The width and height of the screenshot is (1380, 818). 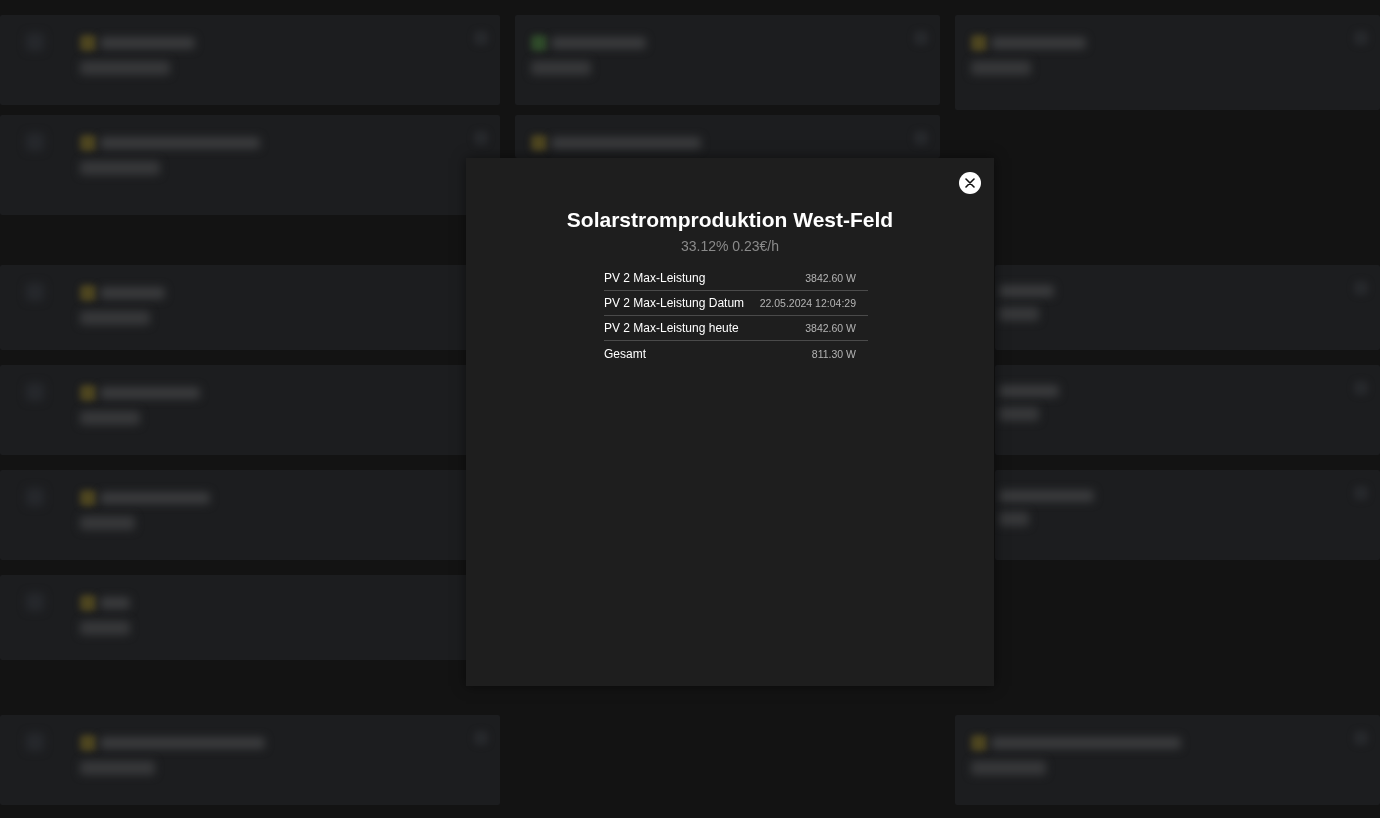 I want to click on stat-label: PV 2 Max-Leistung Datum, so click(x=674, y=303).